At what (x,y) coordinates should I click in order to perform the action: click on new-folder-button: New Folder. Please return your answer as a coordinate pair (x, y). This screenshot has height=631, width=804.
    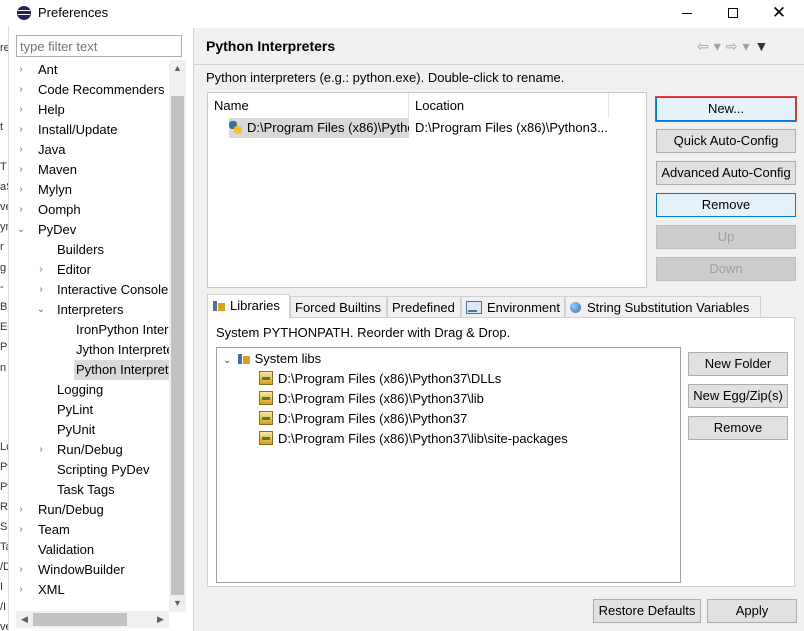
    Looking at the image, I should click on (738, 364).